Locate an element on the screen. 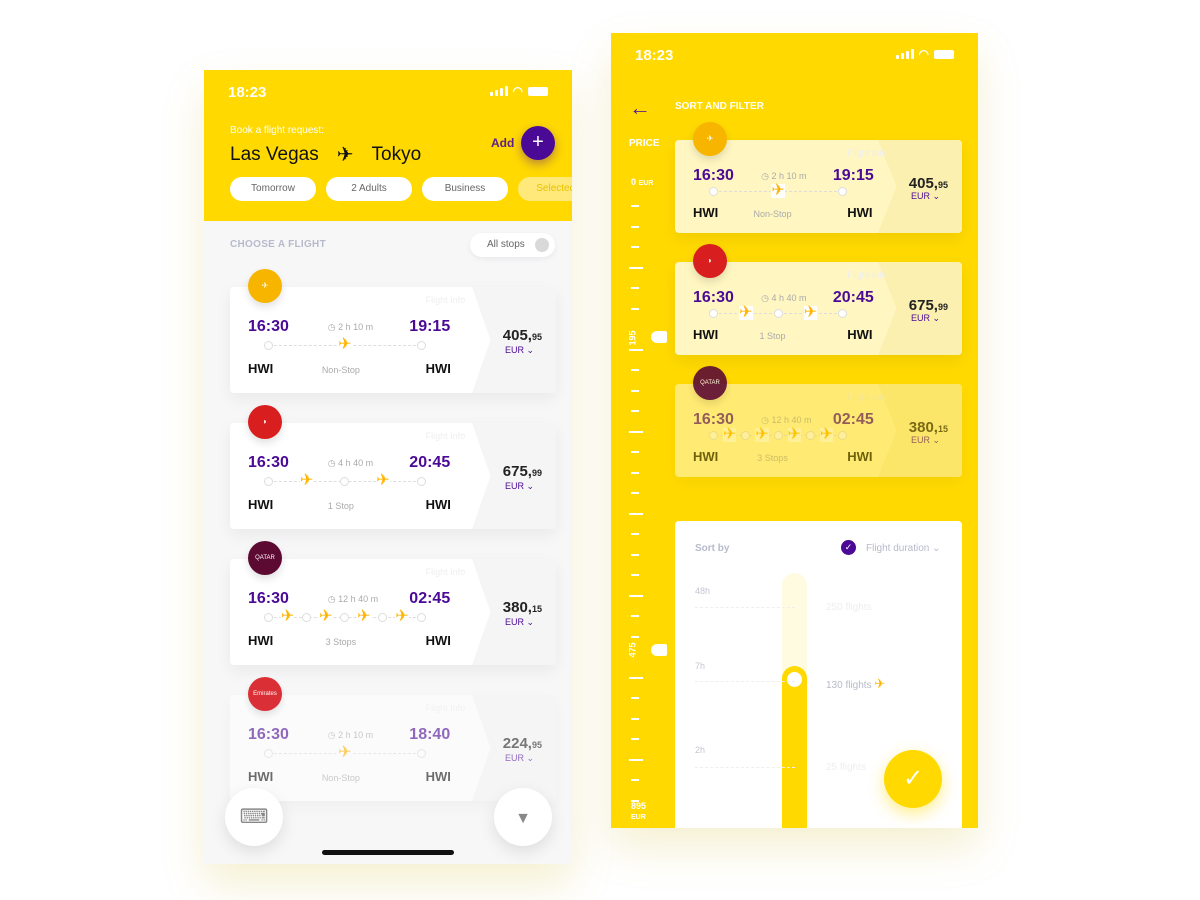  price-range-slider: 0 EUR 195 475 895 EUR is located at coordinates (639, 493).